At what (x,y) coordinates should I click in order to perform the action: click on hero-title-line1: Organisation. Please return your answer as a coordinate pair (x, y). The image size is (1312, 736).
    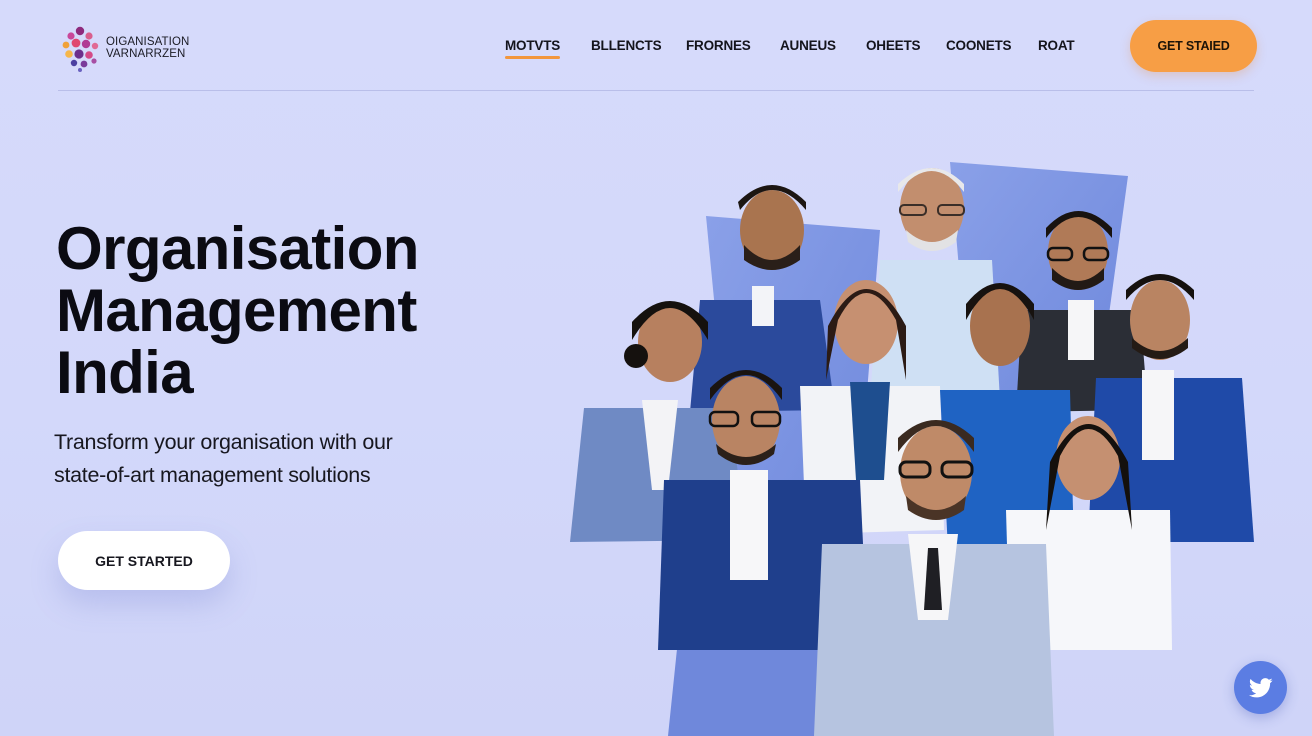
    Looking at the image, I should click on (237, 248).